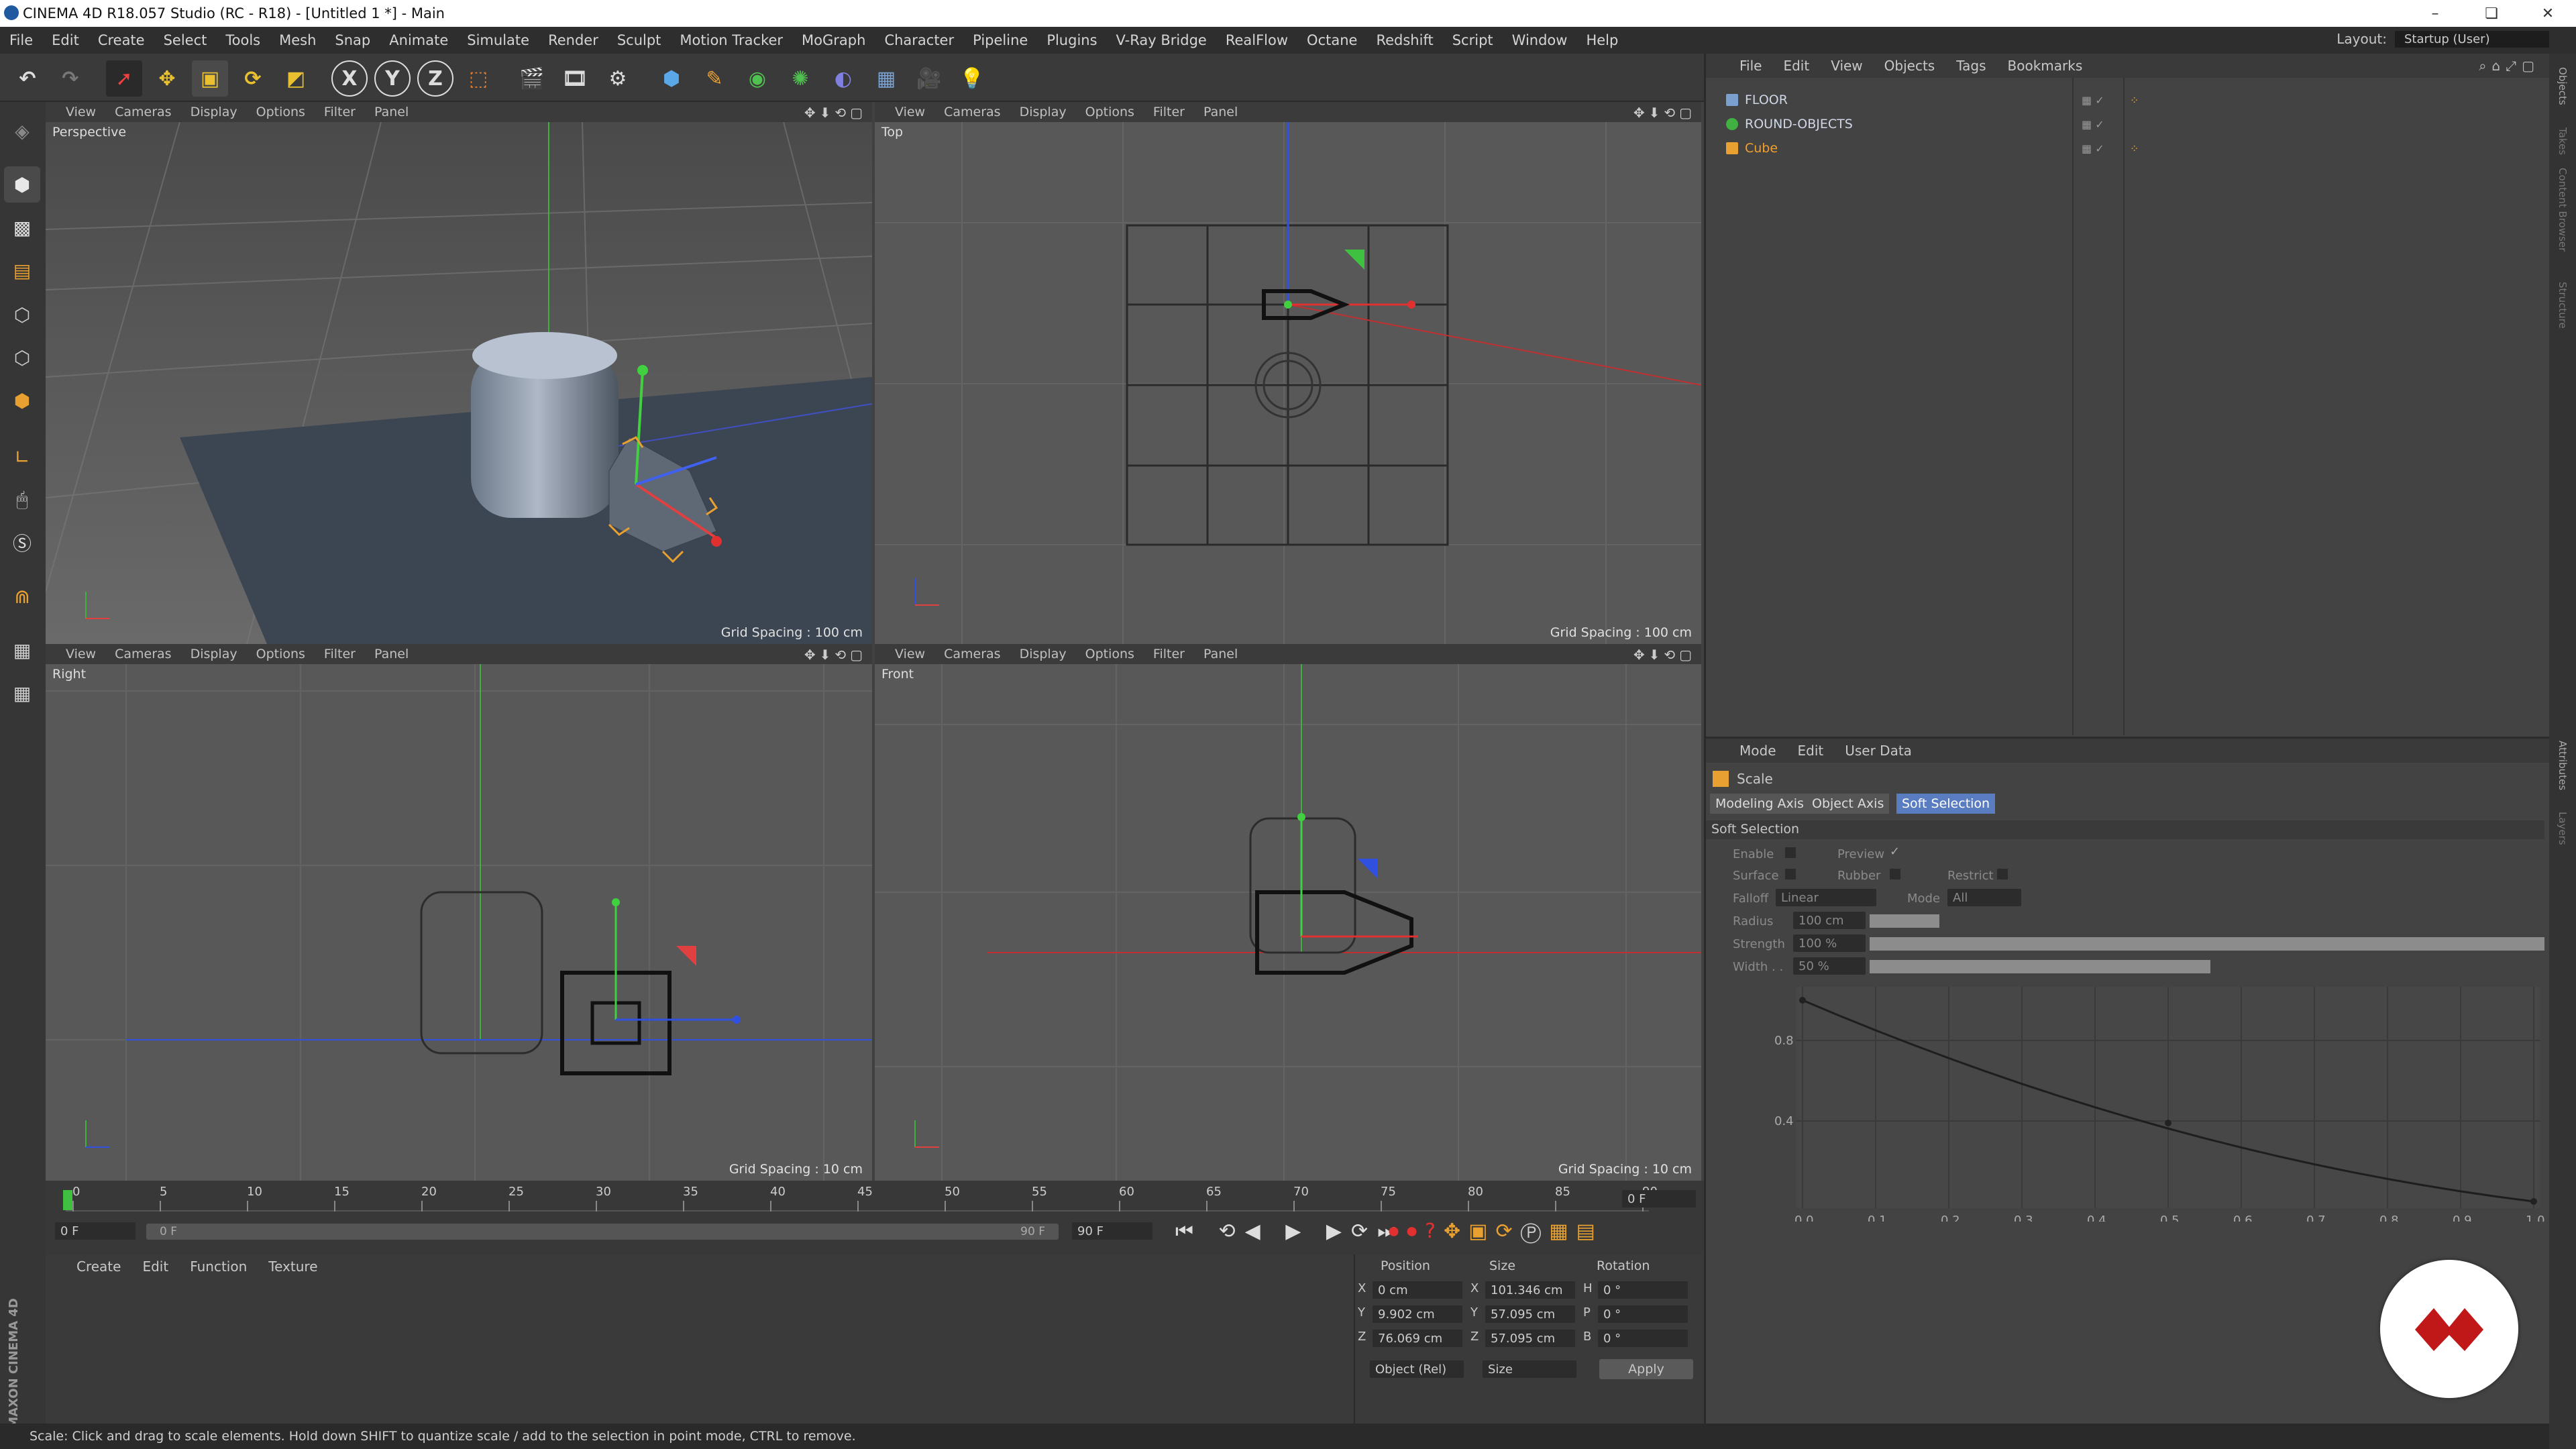 The image size is (2576, 1449). Describe the element at coordinates (2207, 944) in the screenshot. I see `strength-slider` at that location.